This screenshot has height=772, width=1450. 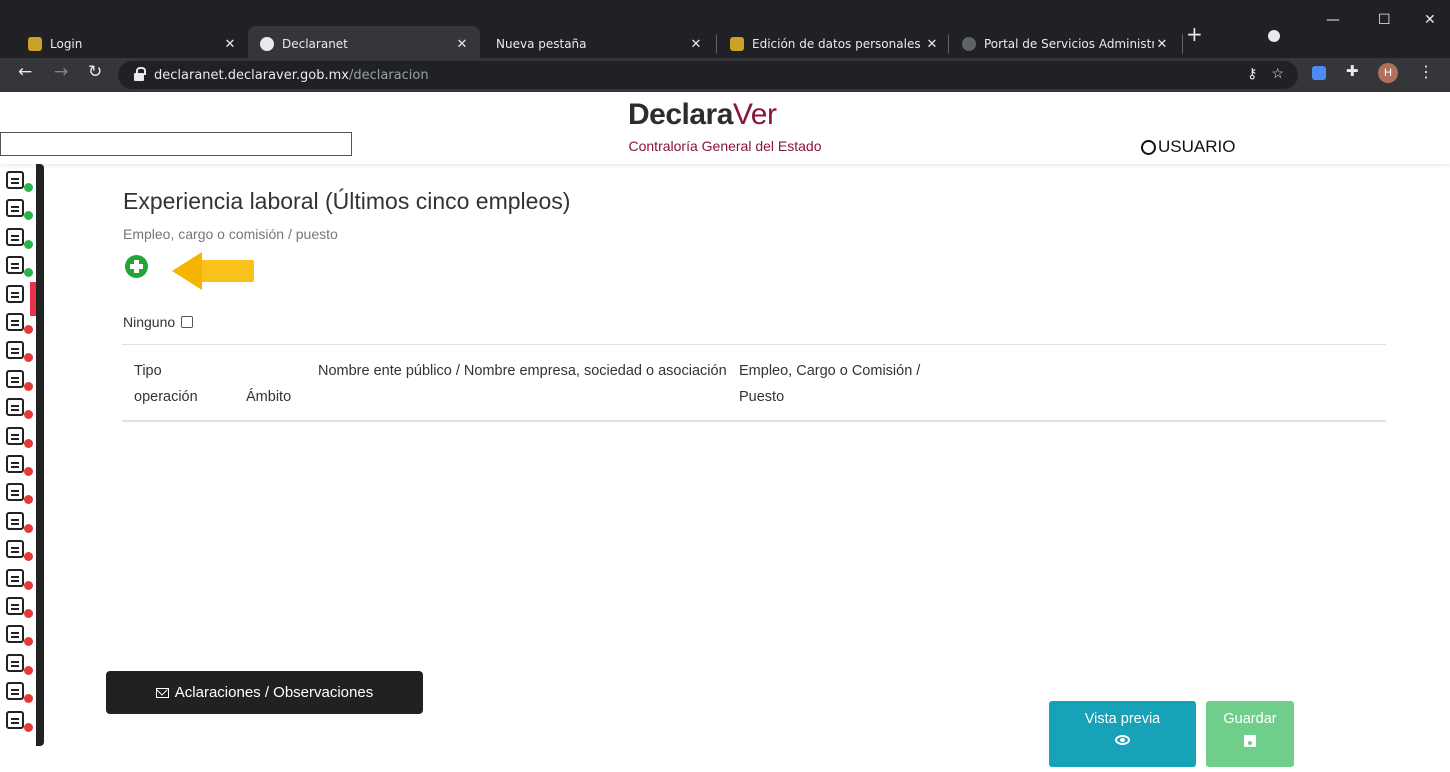 I want to click on observations-button: Aclaraciones / Observaciones, so click(x=264, y=692).